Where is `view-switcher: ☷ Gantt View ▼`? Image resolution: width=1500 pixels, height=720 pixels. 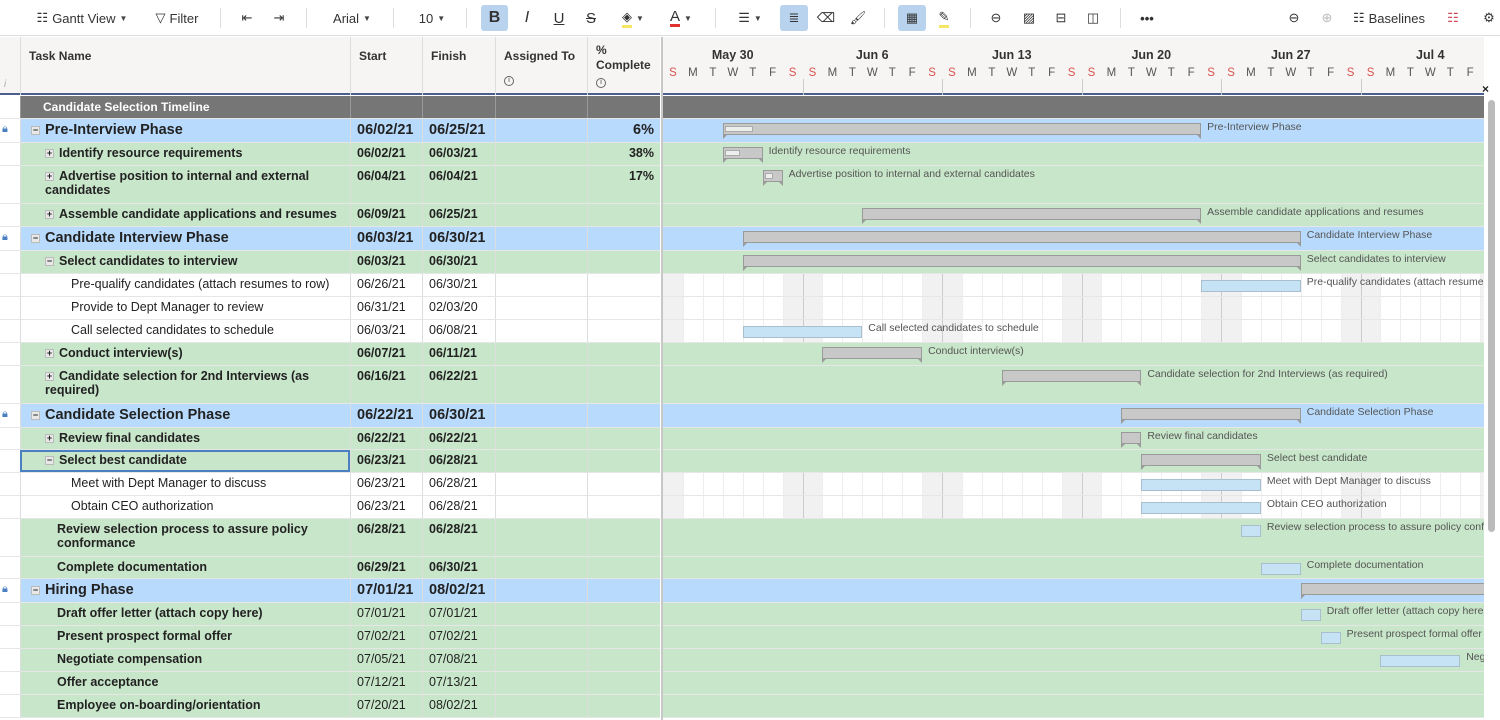 view-switcher: ☷ Gantt View ▼ is located at coordinates (82, 18).